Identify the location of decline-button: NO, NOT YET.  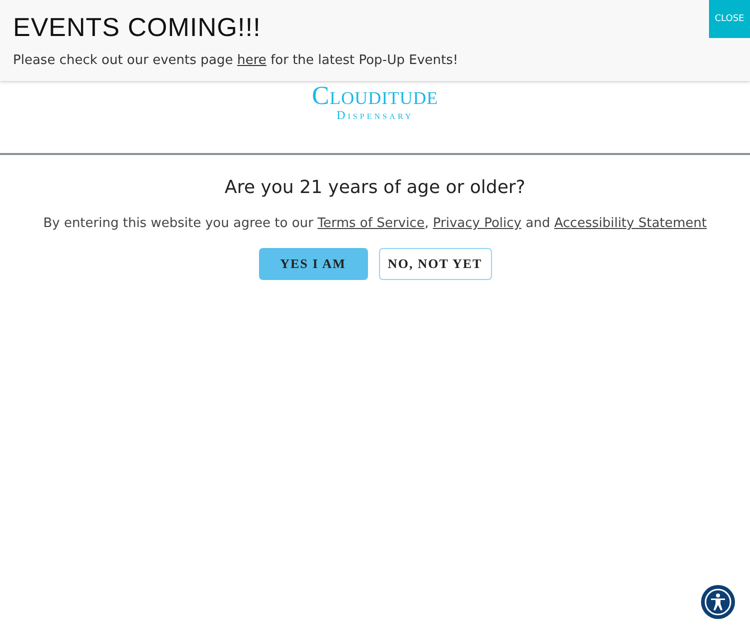
(435, 264).